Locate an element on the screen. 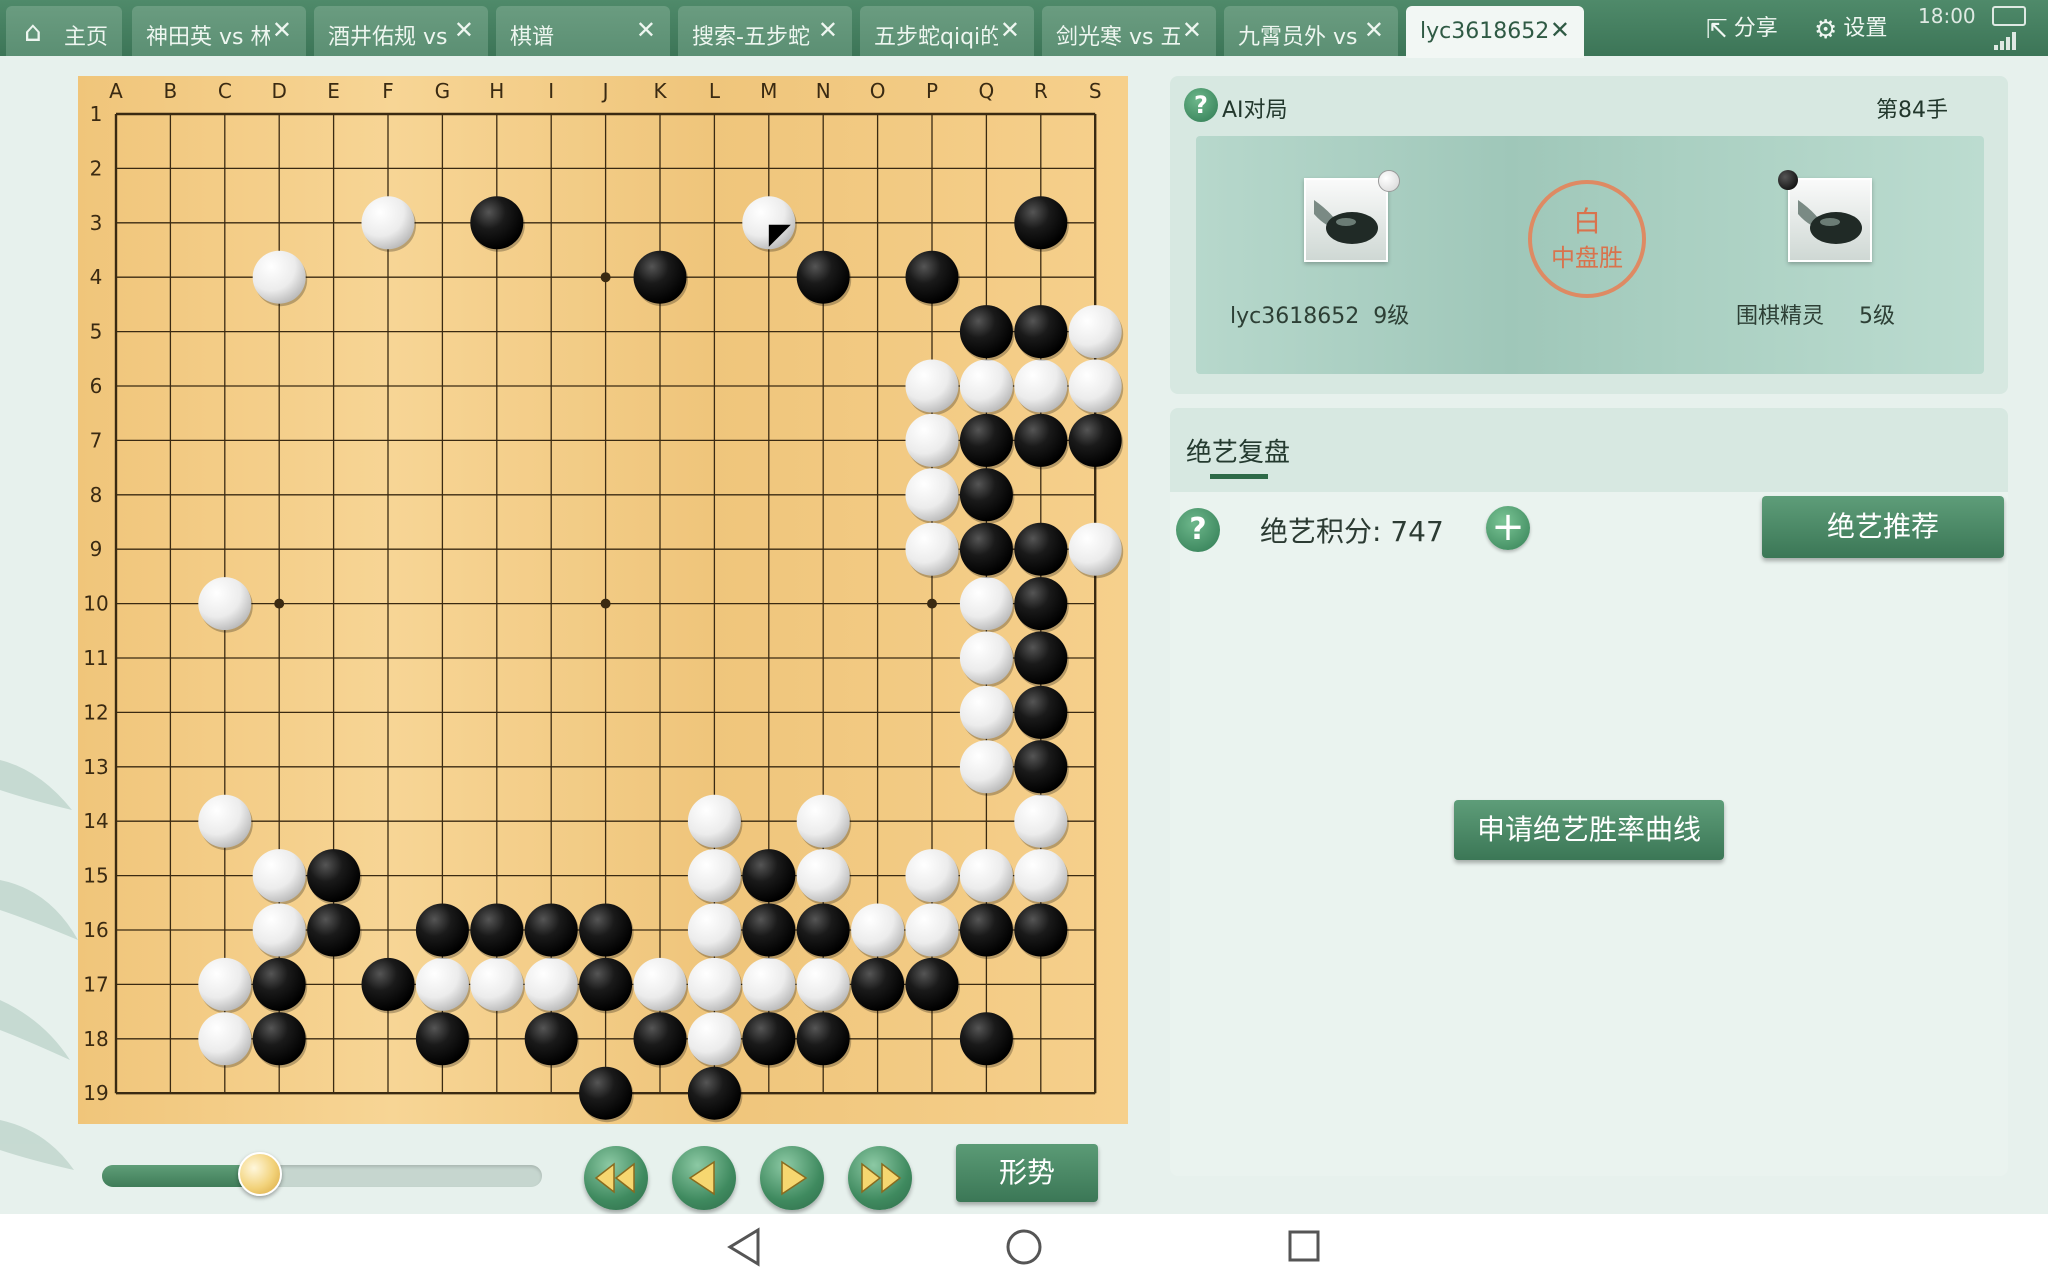 The height and width of the screenshot is (1280, 2048). row-label: 9 is located at coordinates (96, 549).